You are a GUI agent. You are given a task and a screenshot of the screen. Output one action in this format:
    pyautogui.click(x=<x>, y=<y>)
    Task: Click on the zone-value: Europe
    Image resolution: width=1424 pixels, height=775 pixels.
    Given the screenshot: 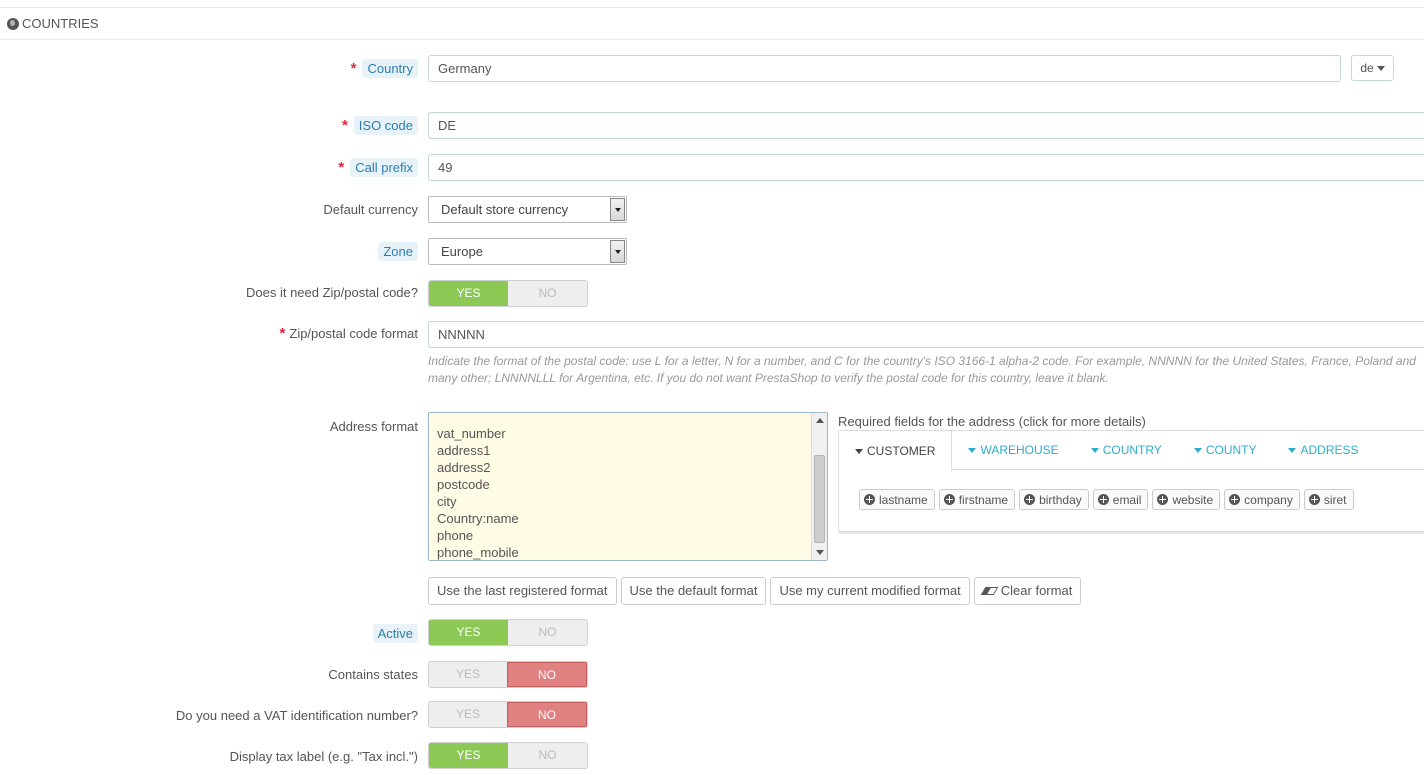 What is the action you would take?
    pyautogui.click(x=462, y=251)
    